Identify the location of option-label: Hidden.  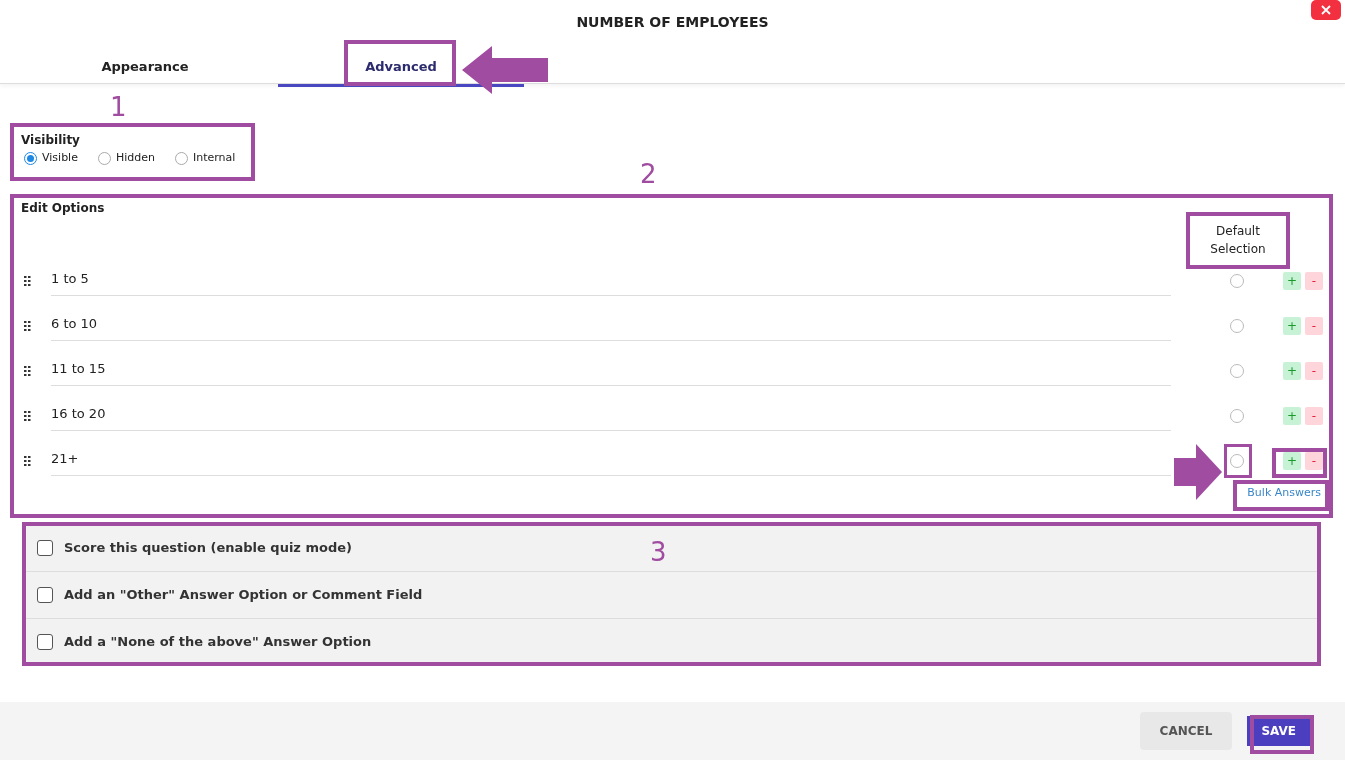
(135, 158).